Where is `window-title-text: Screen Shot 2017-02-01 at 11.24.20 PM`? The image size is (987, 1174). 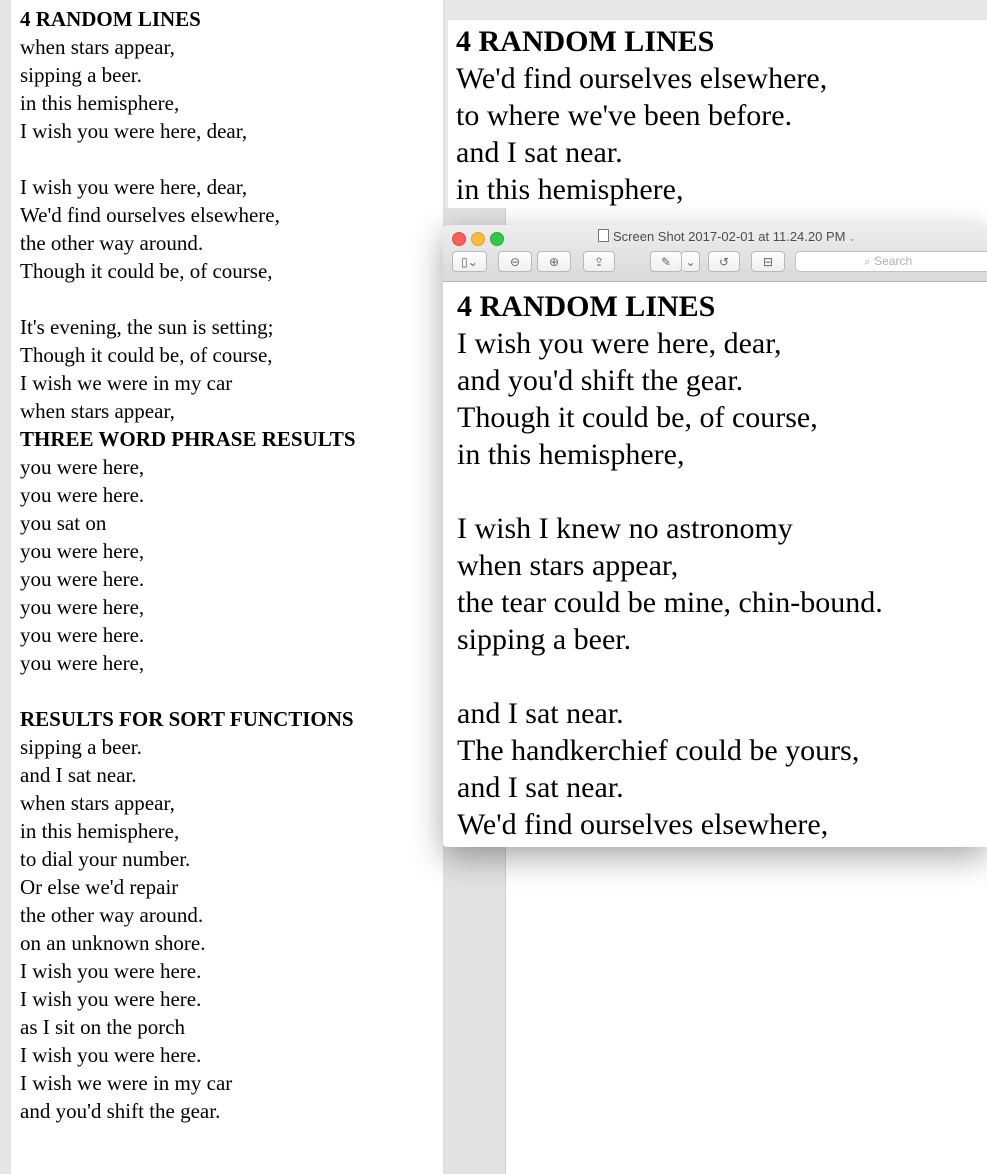 window-title-text: Screen Shot 2017-02-01 at 11.24.20 PM is located at coordinates (729, 236).